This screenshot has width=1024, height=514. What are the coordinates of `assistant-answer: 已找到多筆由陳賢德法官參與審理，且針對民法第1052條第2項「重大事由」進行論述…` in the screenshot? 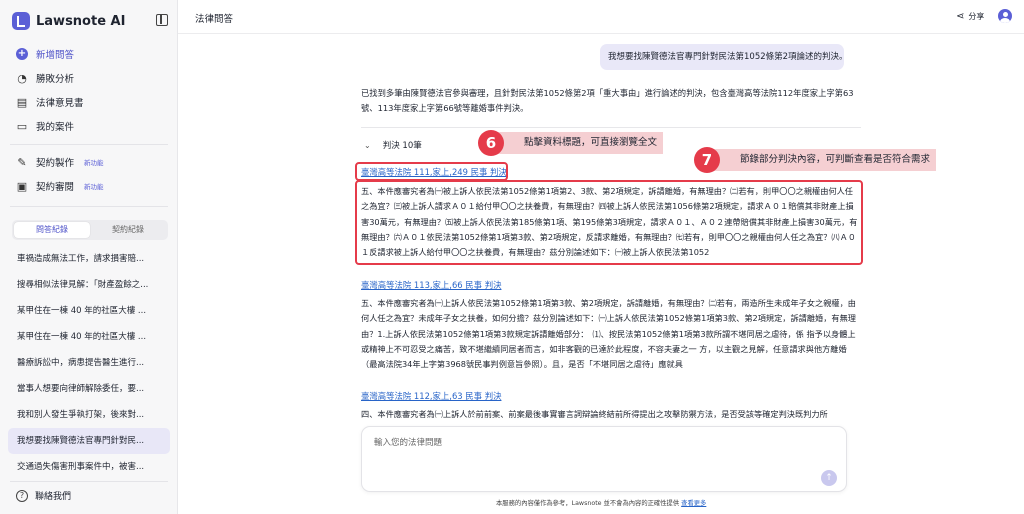 It's located at (607, 100).